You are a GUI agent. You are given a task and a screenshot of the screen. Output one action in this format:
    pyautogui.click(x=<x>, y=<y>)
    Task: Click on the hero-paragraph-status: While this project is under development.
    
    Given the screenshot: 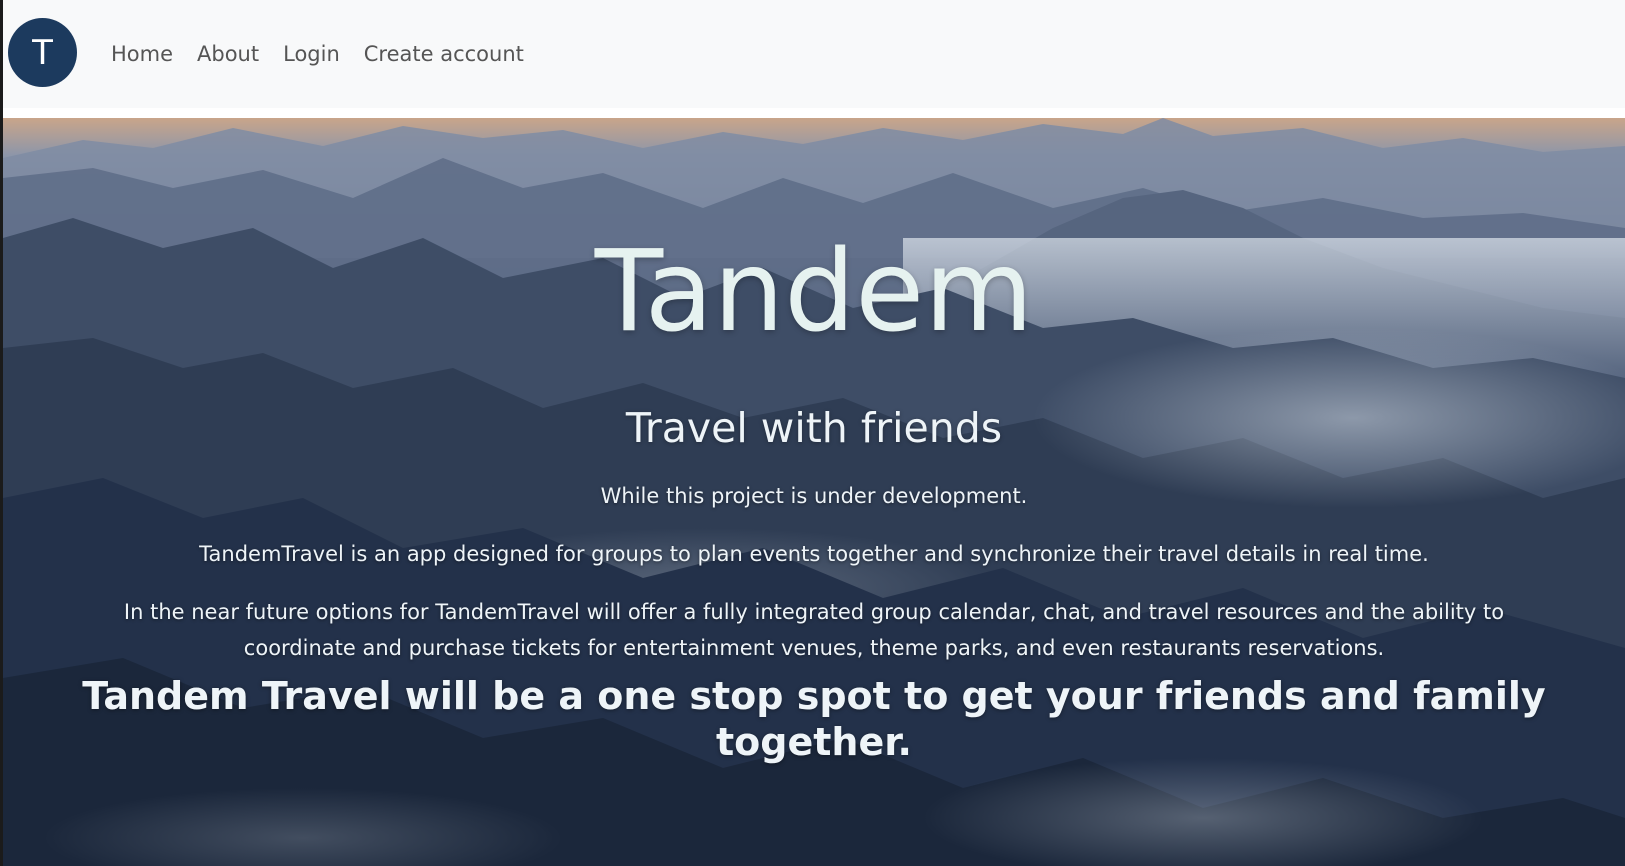 What is the action you would take?
    pyautogui.click(x=814, y=496)
    